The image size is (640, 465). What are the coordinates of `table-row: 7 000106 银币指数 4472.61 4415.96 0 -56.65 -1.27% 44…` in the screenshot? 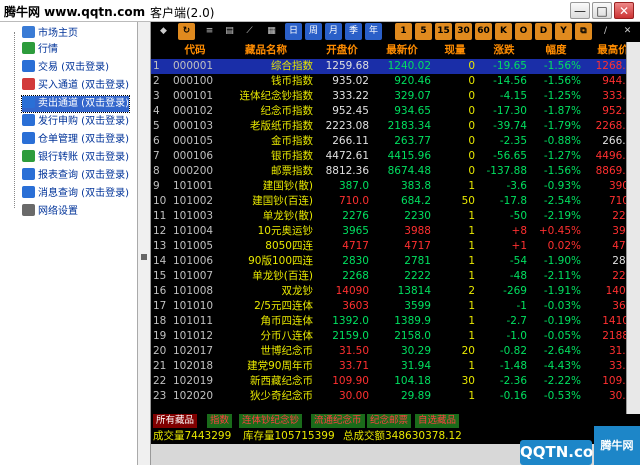 It's located at (395, 156).